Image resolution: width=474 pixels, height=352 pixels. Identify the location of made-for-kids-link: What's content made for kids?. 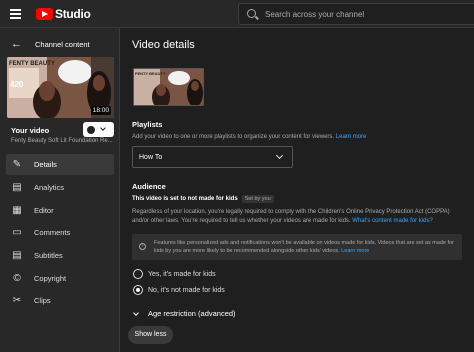
(392, 221).